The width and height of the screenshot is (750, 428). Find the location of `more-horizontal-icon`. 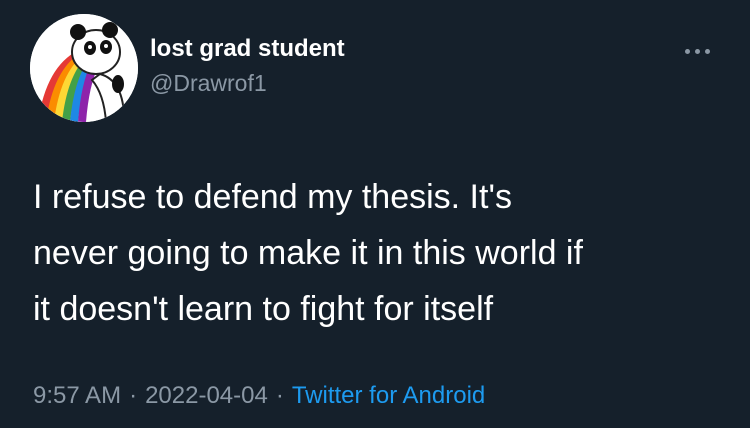

more-horizontal-icon is located at coordinates (697, 51).